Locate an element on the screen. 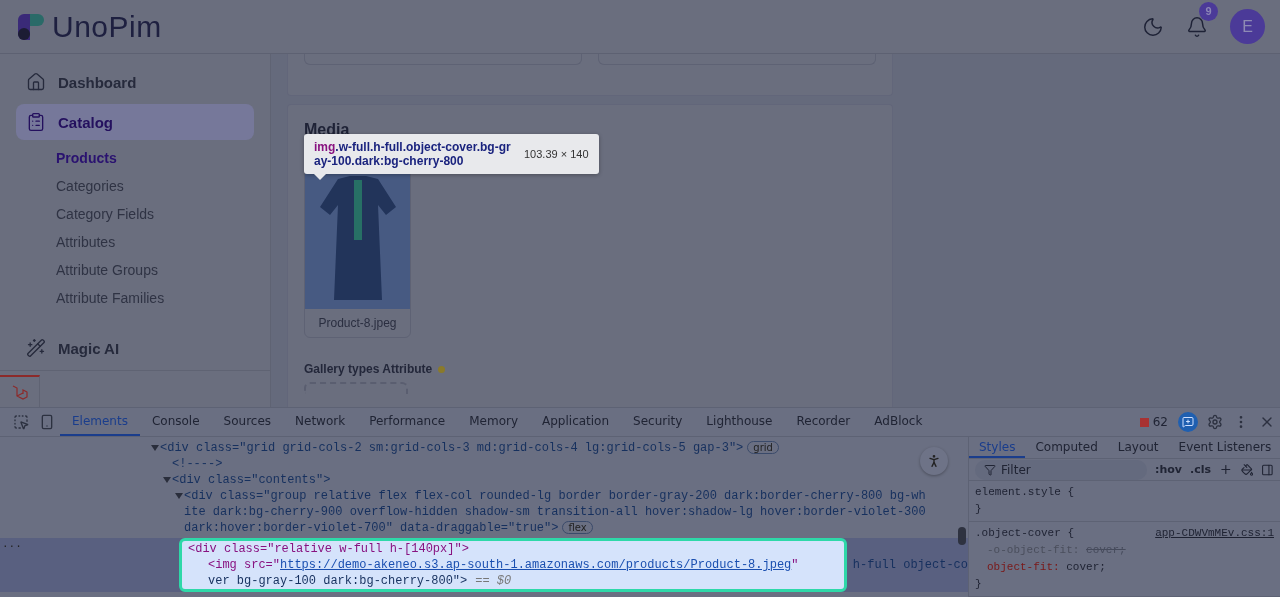 Image resolution: width=1280 pixels, height=597 pixels. stylesheet-link: app-CDWVmMEv.css:1 is located at coordinates (1214, 533).